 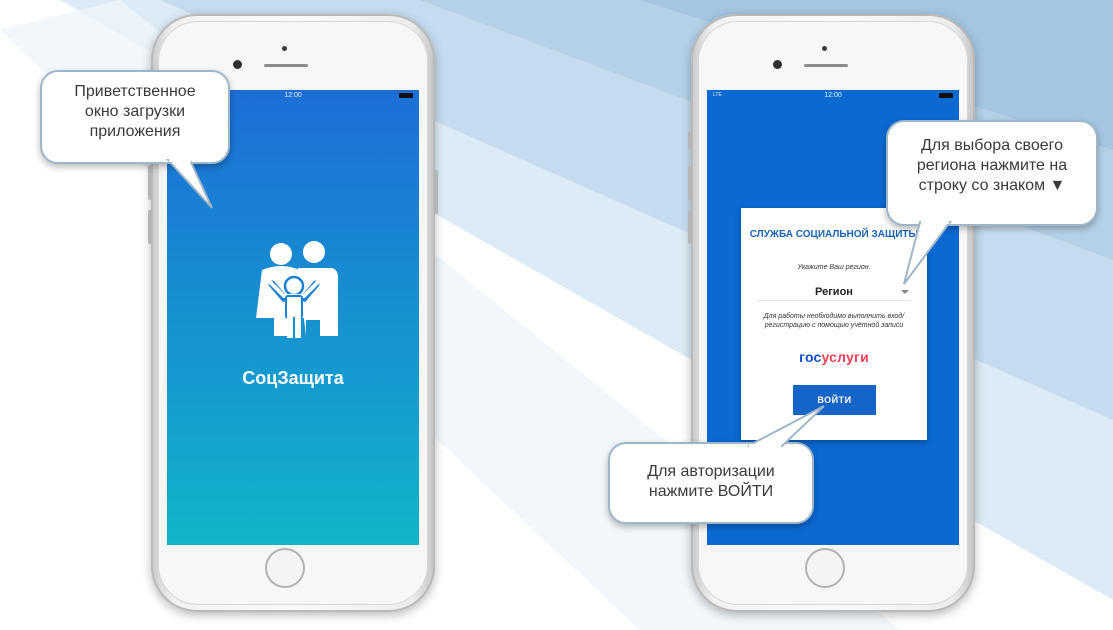 What do you see at coordinates (293, 378) in the screenshot?
I see `app-name: СоцЗащита` at bounding box center [293, 378].